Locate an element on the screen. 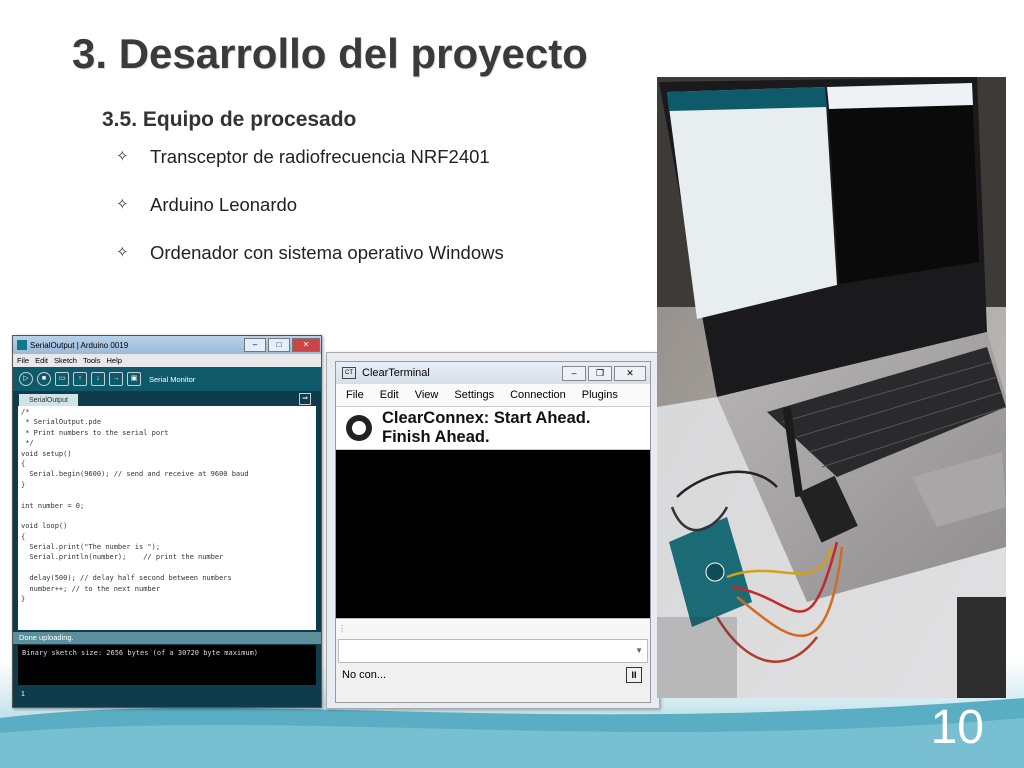  menu-connection: Connection is located at coordinates (538, 395).